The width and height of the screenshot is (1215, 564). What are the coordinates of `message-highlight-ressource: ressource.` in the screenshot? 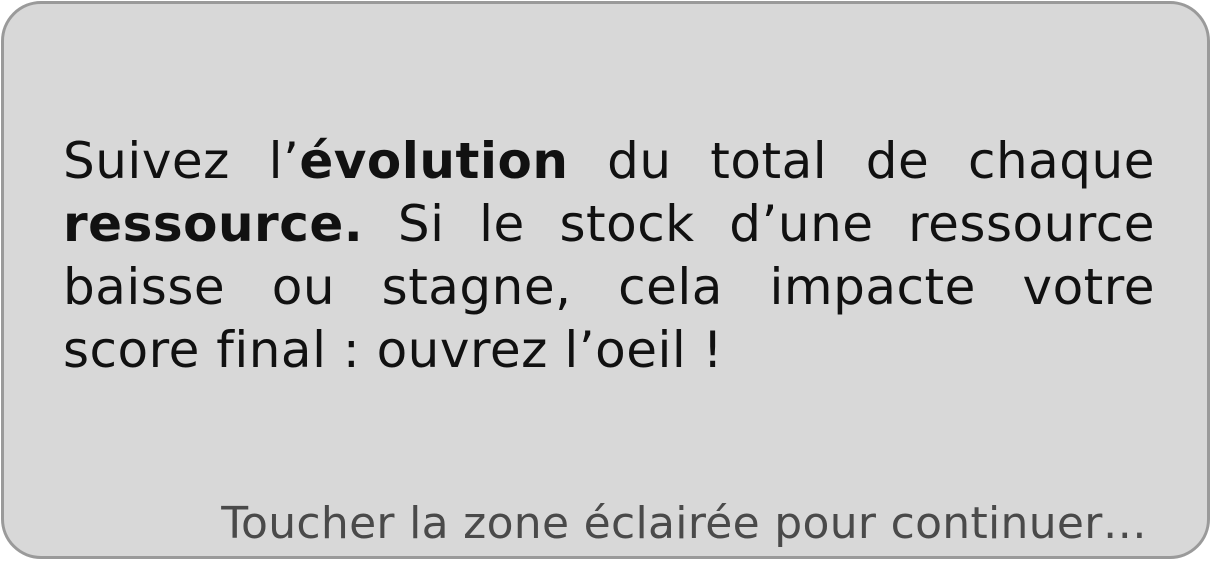 It's located at (213, 224).